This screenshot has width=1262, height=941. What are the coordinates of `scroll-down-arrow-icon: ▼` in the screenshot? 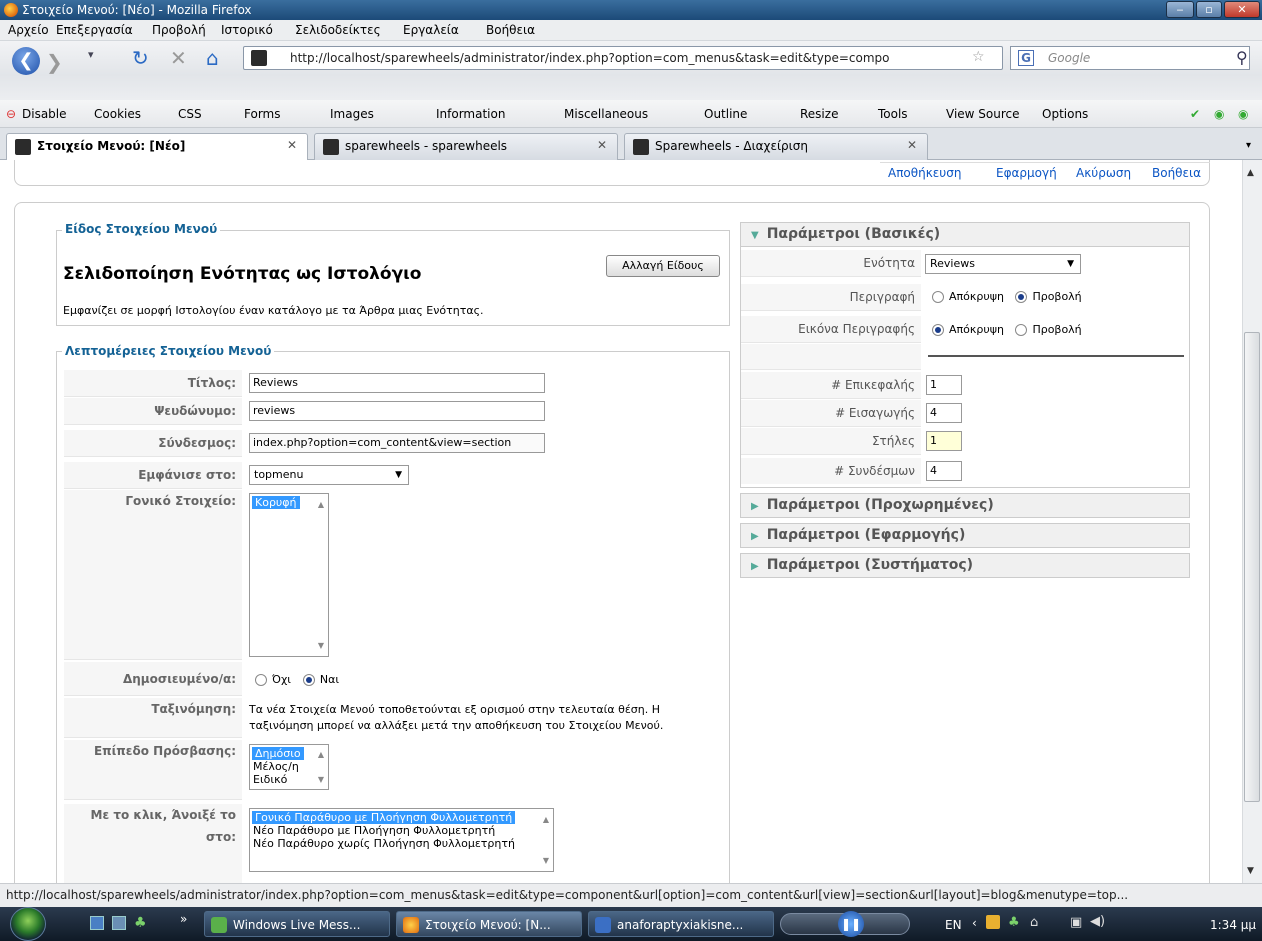 It's located at (1250, 871).